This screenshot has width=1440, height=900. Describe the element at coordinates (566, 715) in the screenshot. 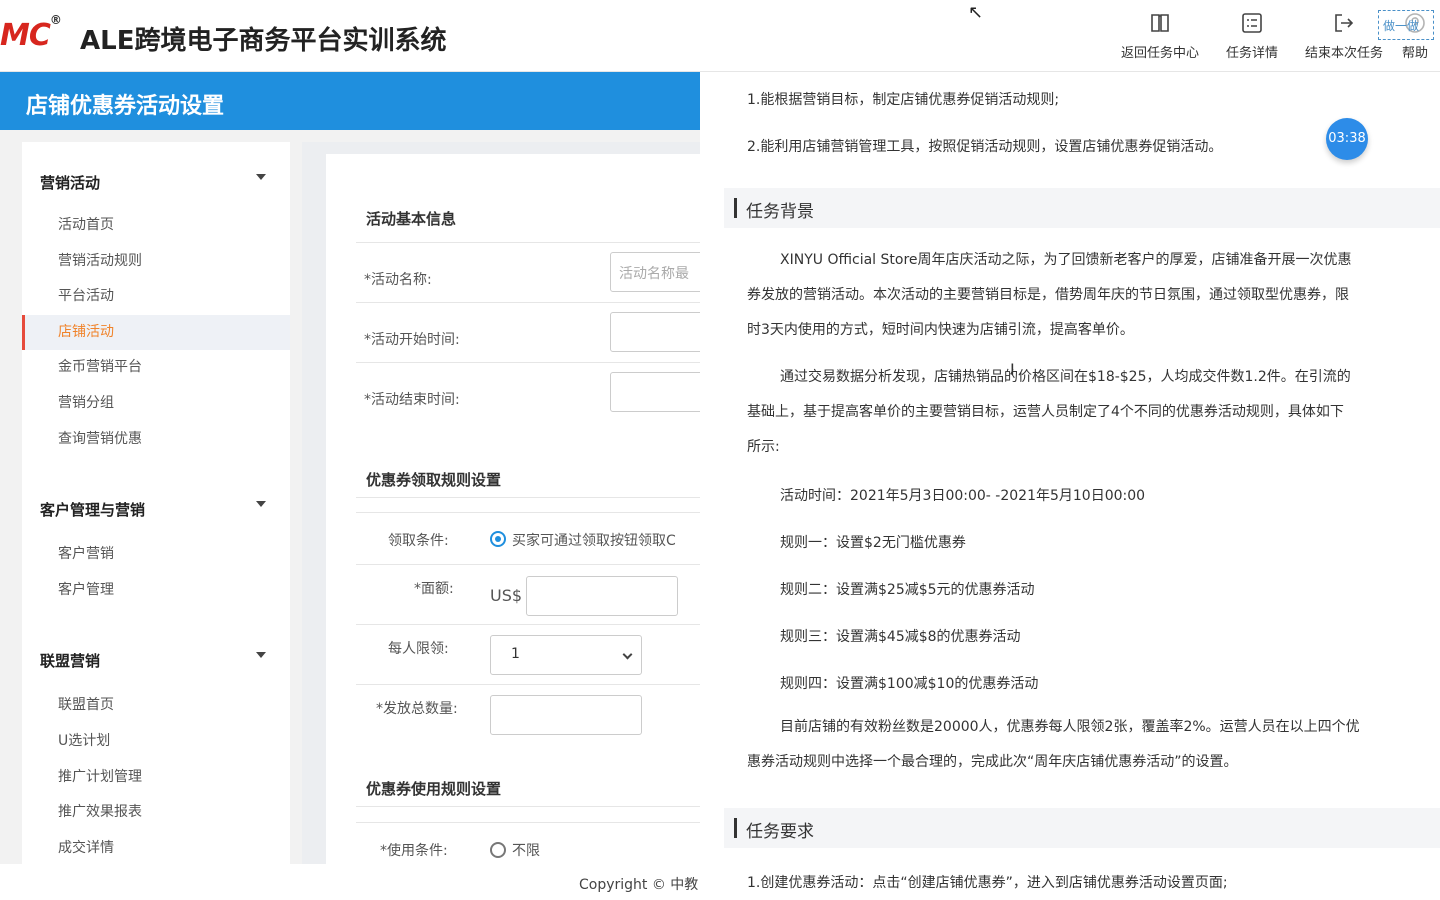

I see `total-quantity-input` at that location.